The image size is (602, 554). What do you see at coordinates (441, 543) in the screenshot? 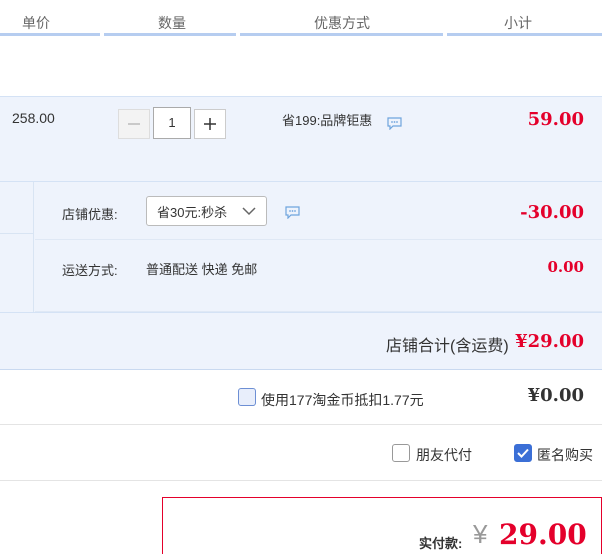
I see `payment-label: 实付款:` at bounding box center [441, 543].